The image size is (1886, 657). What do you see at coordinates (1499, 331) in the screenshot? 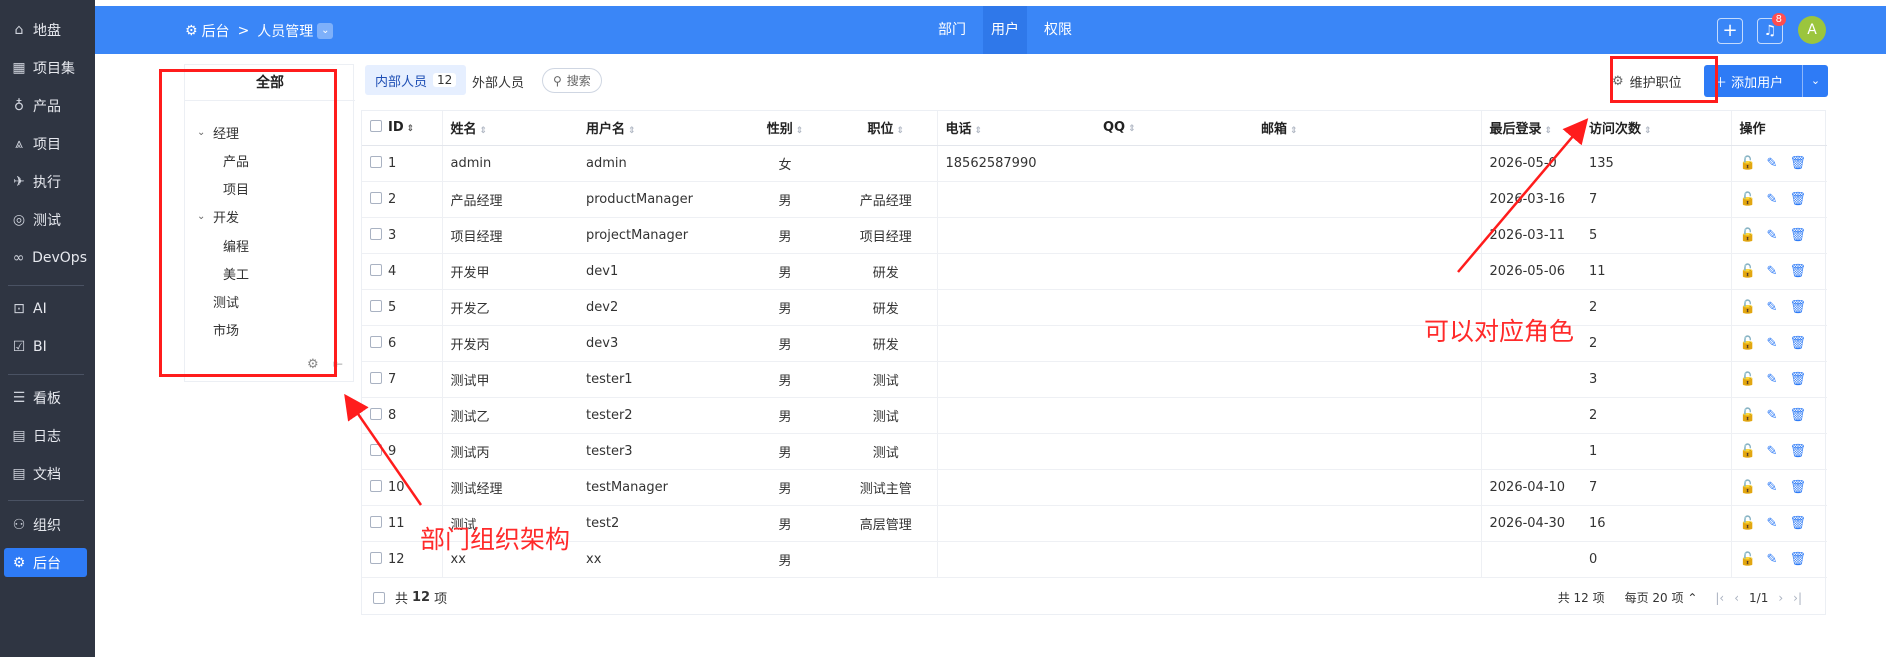
I see `annotation-role-note: 可以对应角色` at bounding box center [1499, 331].